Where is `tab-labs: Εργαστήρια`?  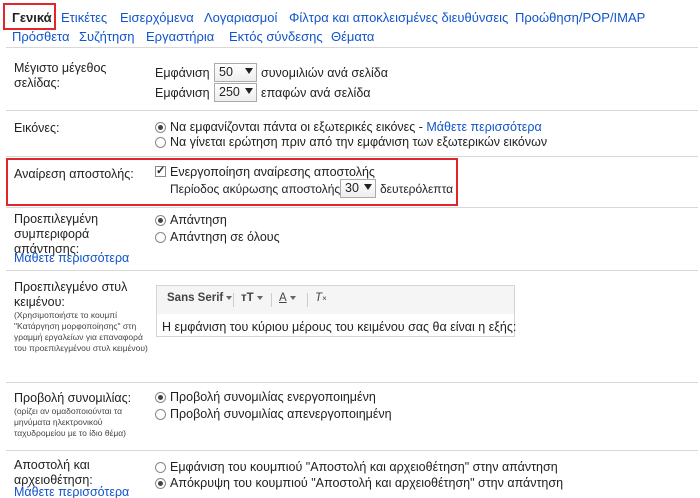
tab-labs: Εργαστήρια is located at coordinates (180, 36).